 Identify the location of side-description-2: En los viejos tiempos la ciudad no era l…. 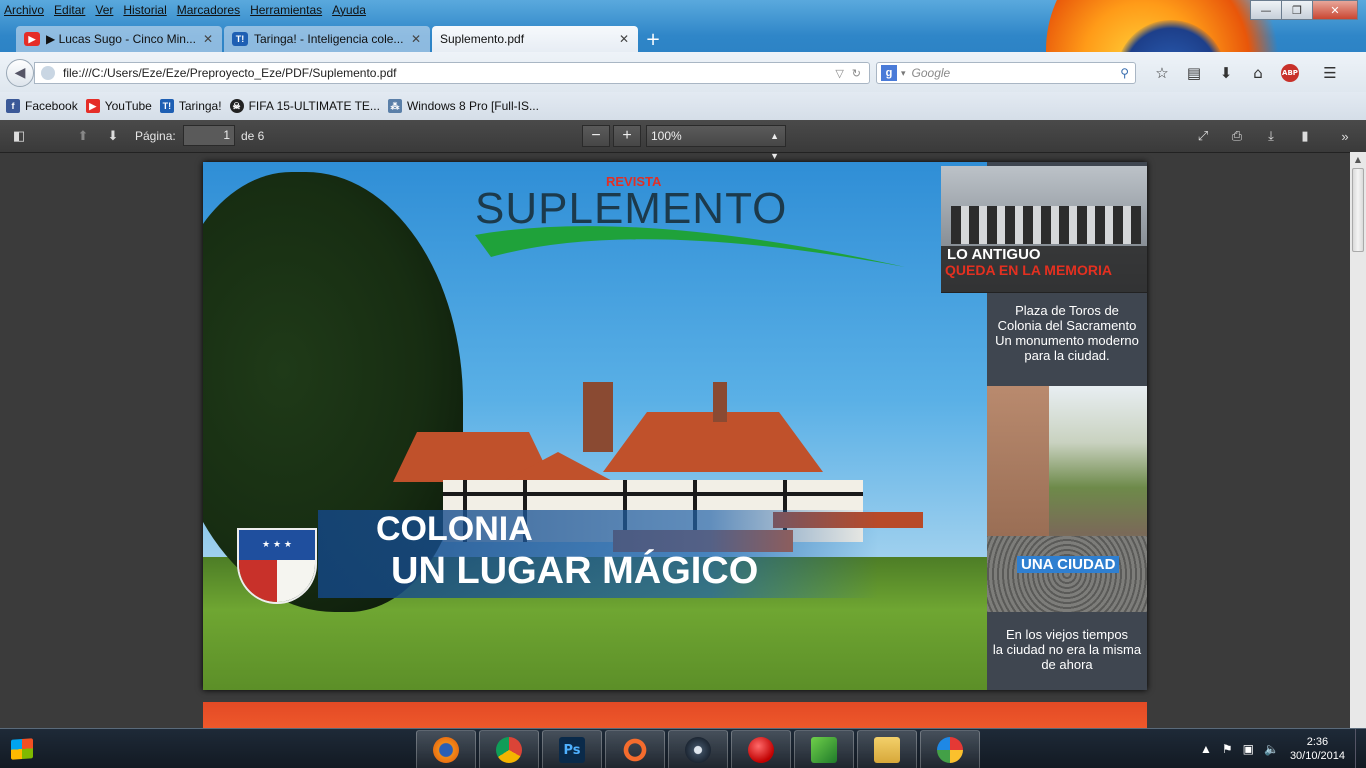
(1067, 649).